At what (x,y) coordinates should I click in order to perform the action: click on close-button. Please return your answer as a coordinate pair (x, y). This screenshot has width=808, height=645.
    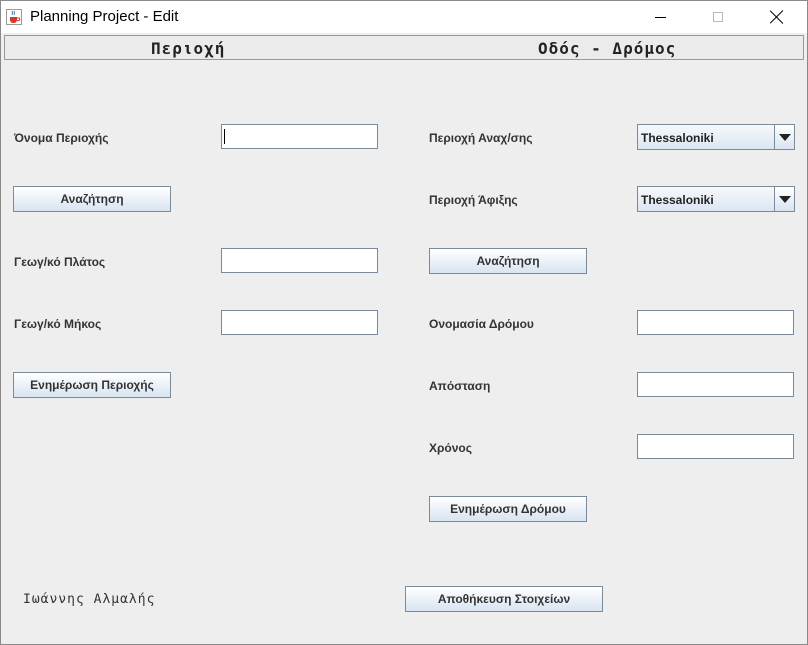
    Looking at the image, I should click on (777, 17).